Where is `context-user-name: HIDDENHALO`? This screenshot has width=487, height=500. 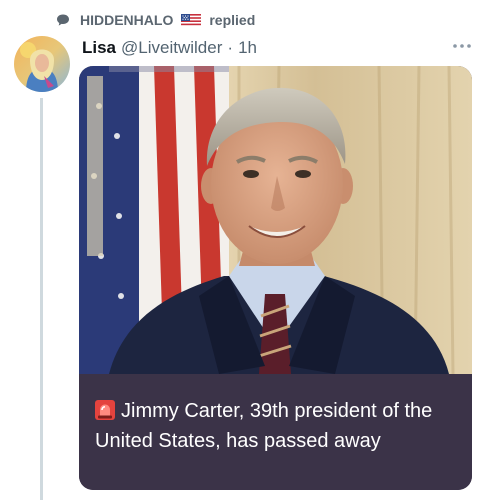 context-user-name: HIDDENHALO is located at coordinates (126, 20).